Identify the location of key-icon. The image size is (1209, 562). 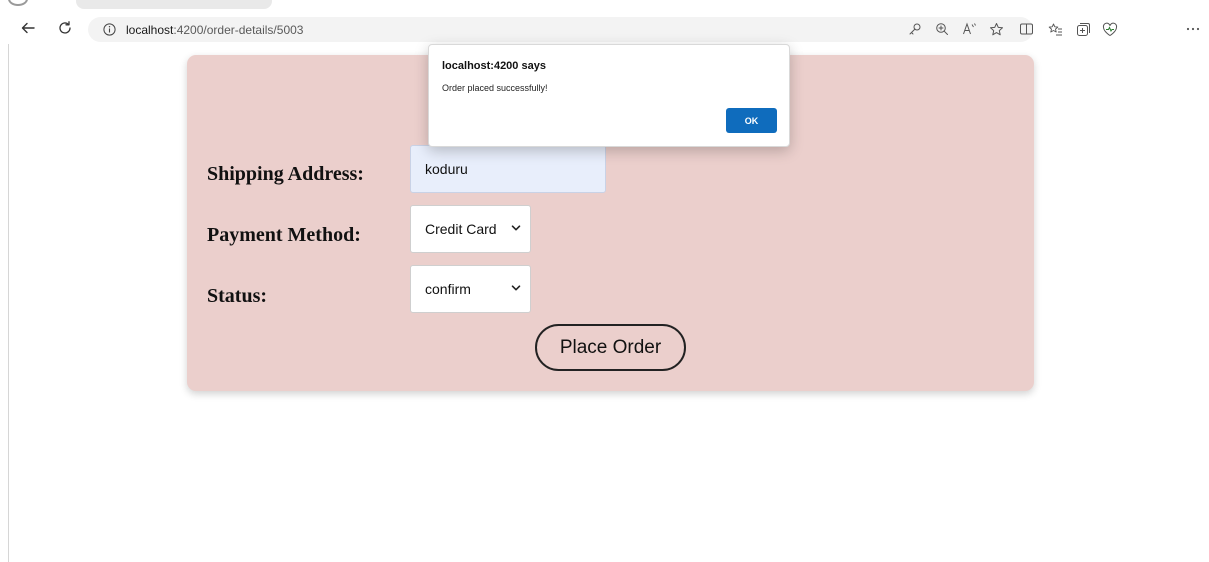
(915, 29).